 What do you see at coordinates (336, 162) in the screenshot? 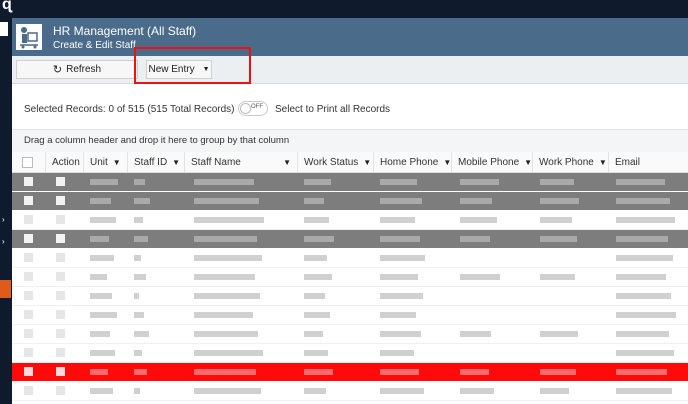
I see `col-work-status: Work Status ▼` at bounding box center [336, 162].